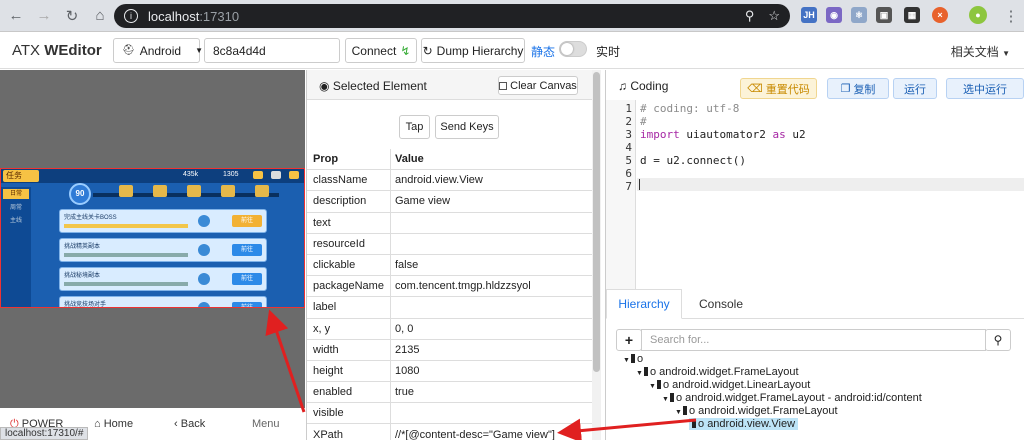 The height and width of the screenshot is (440, 1024). Describe the element at coordinates (639, 184) in the screenshot. I see `text-cursor` at that location.